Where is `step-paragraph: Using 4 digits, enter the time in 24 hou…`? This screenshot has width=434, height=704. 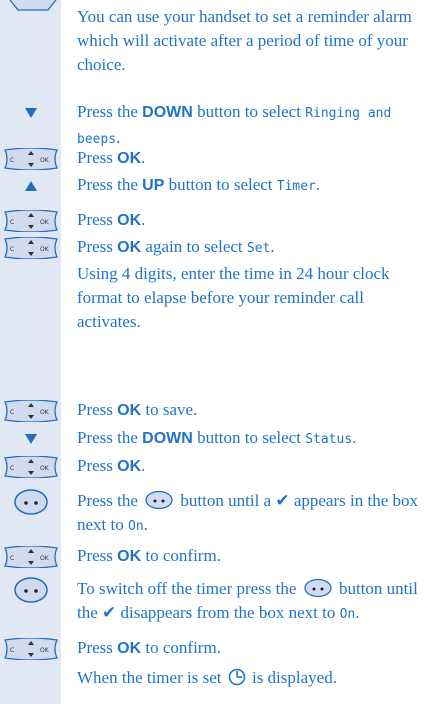 step-paragraph: Using 4 digits, enter the time in 24 hou… is located at coordinates (233, 297).